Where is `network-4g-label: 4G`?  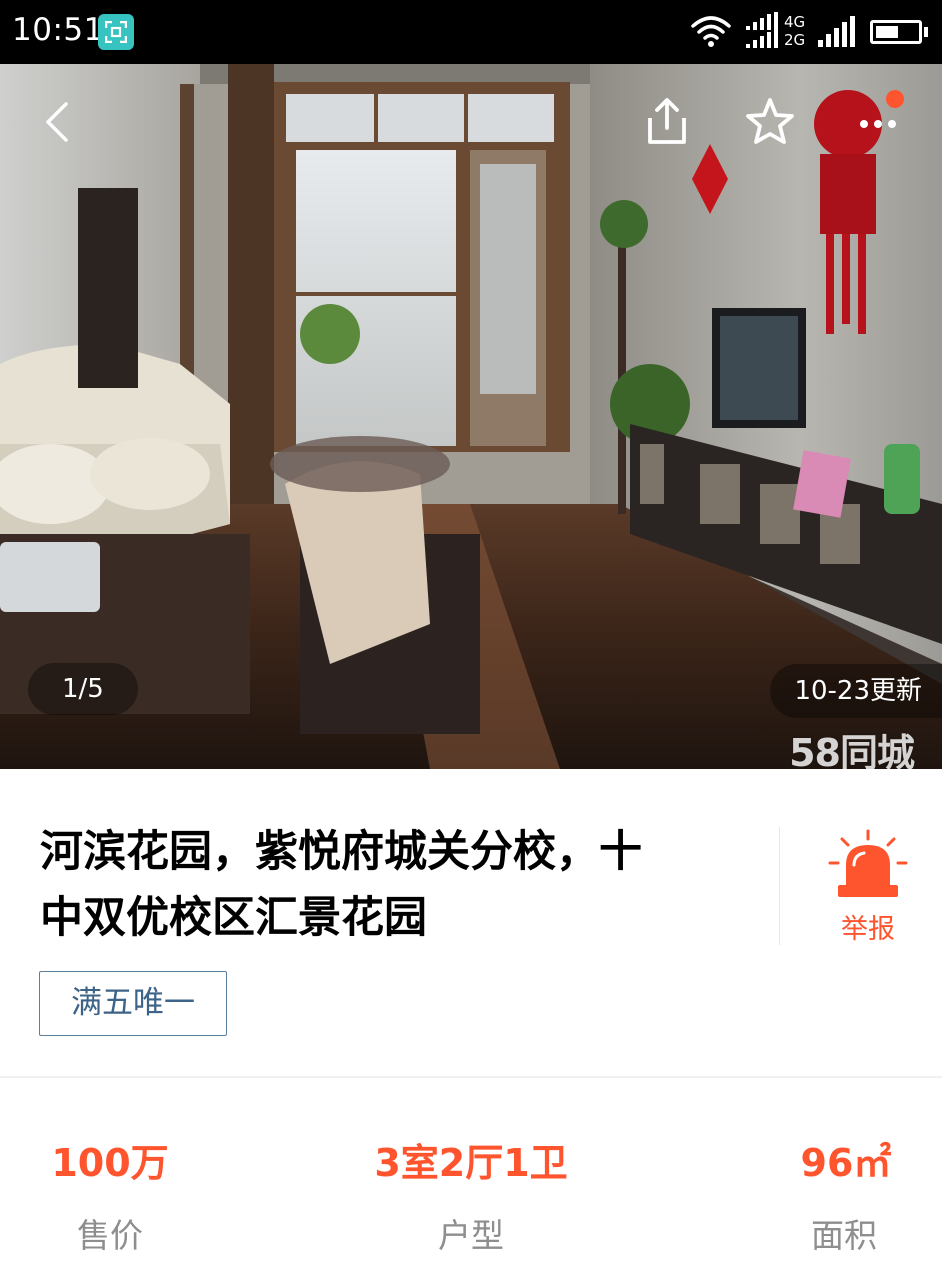 network-4g-label: 4G is located at coordinates (795, 22).